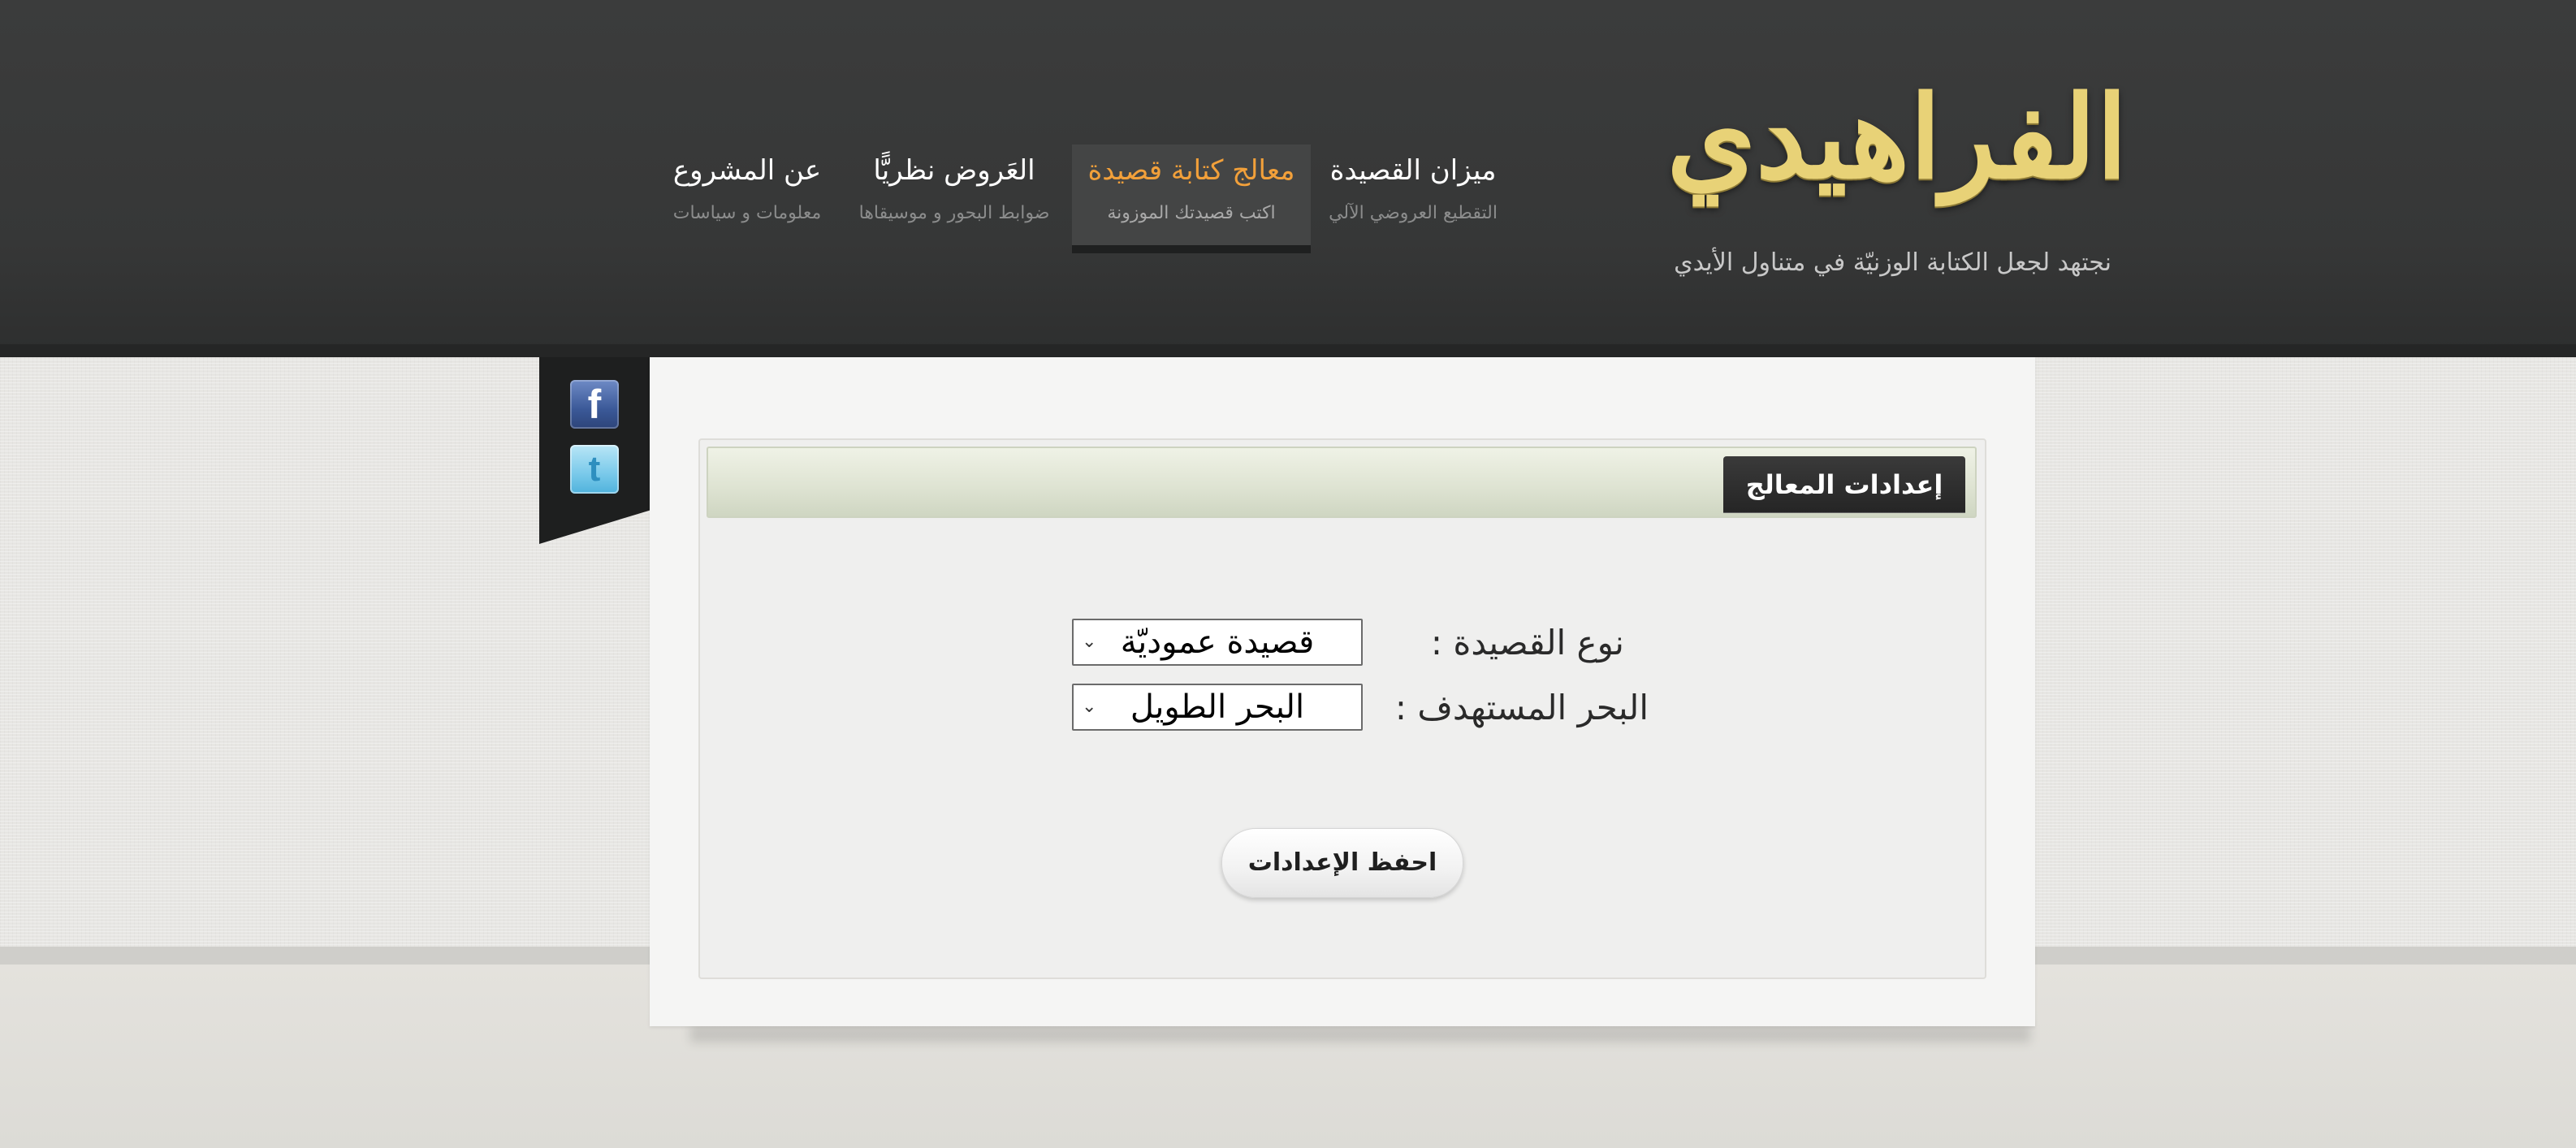 This screenshot has width=2576, height=1148. I want to click on poem-type-value: قصيدة عموديّة, so click(1218, 642).